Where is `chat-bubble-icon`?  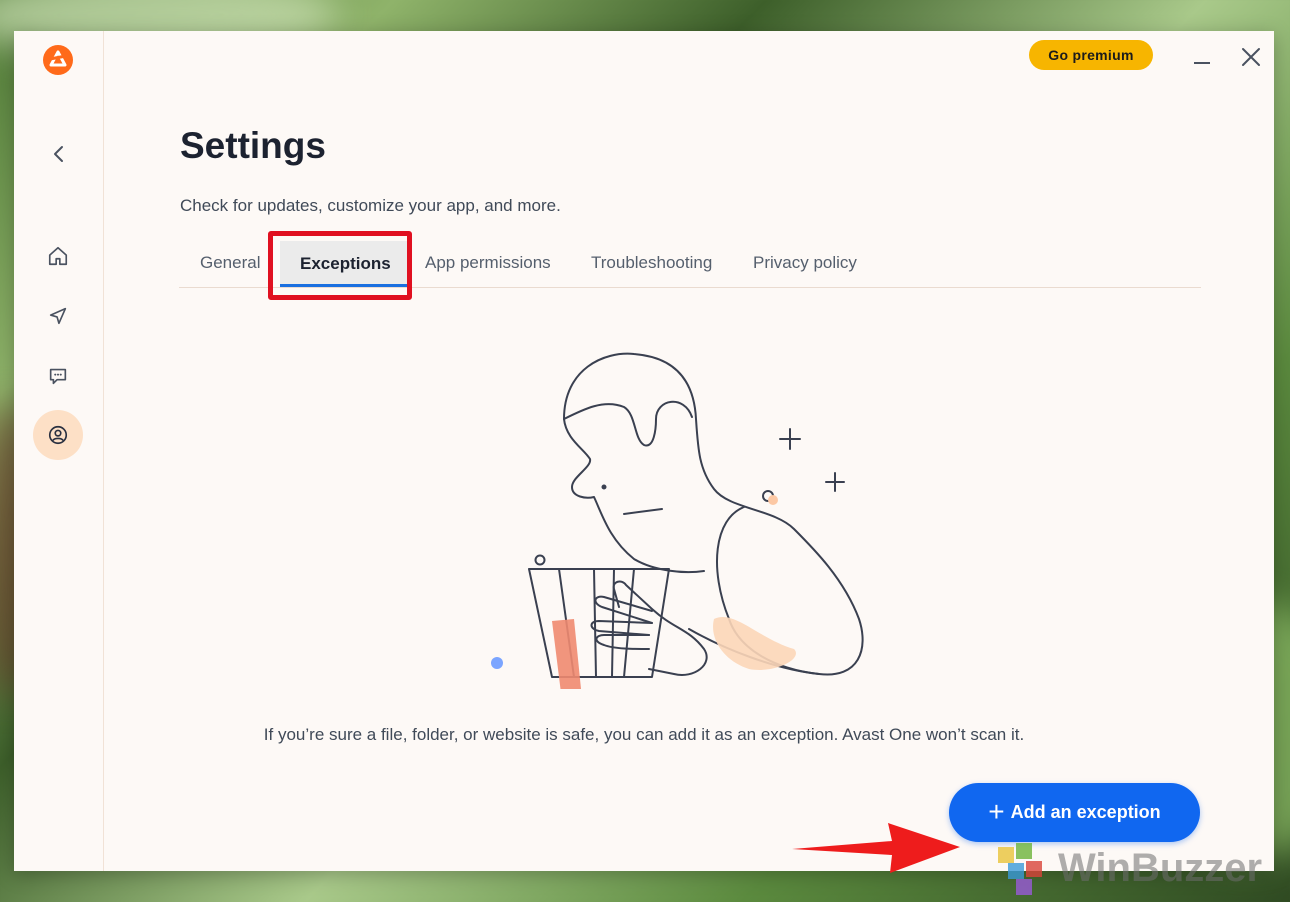 chat-bubble-icon is located at coordinates (58, 376).